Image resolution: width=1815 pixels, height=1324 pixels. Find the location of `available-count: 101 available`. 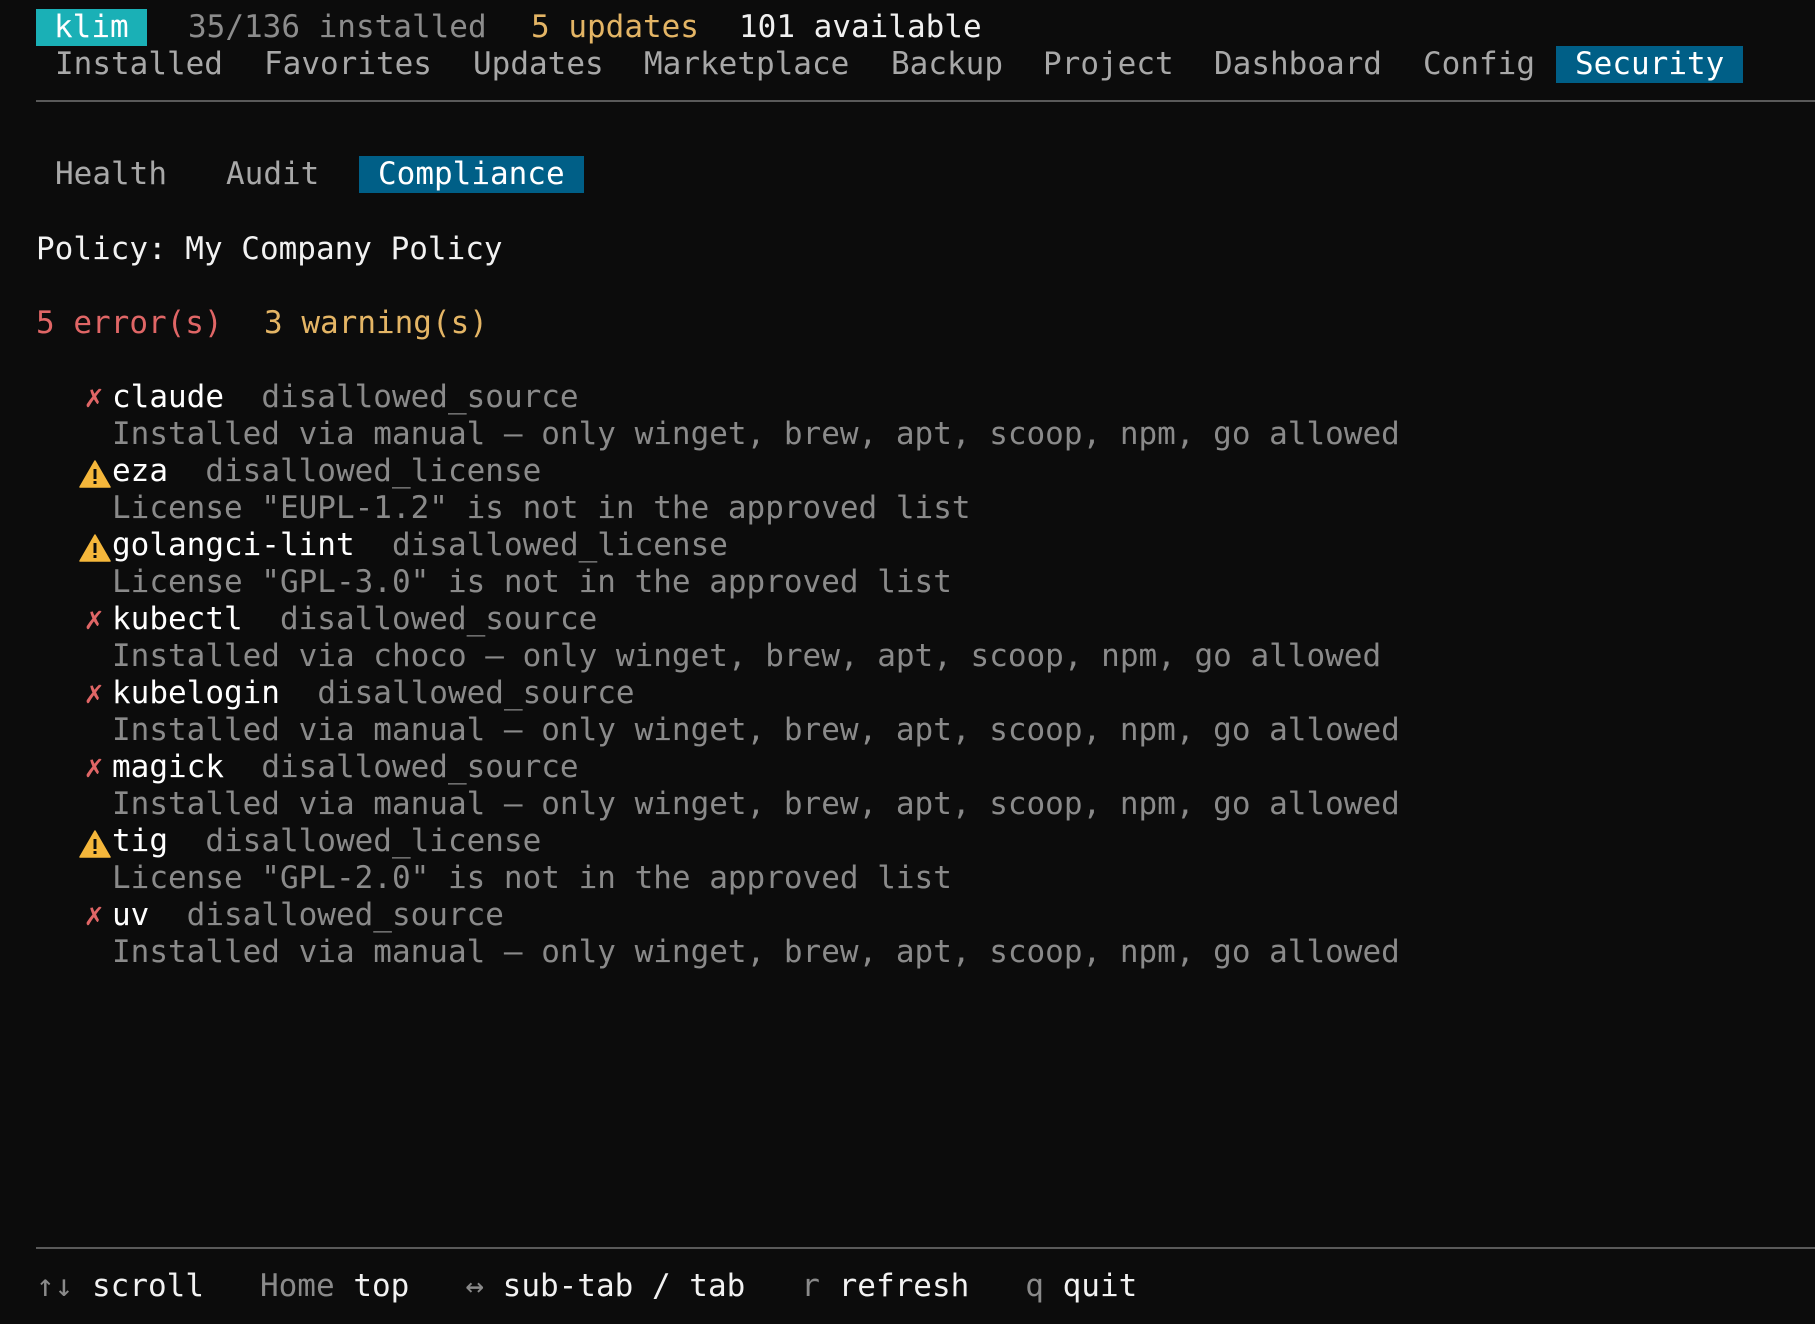

available-count: 101 available is located at coordinates (860, 27).